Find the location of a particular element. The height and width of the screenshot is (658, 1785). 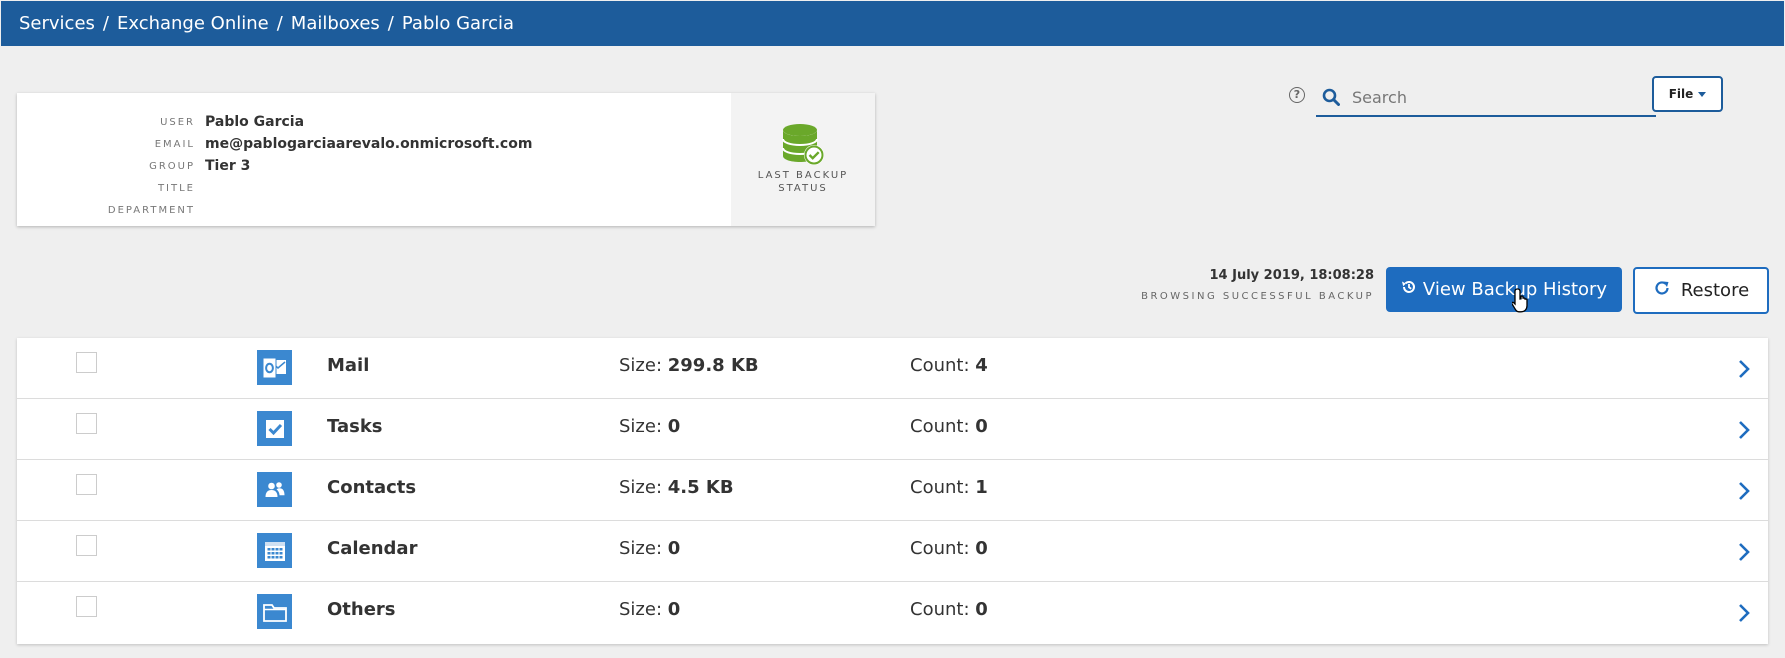

field-value: Pablo Garcia is located at coordinates (255, 122).